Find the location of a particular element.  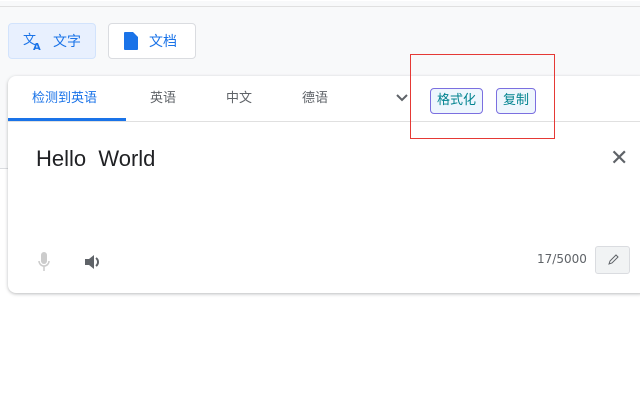

svg-text: A is located at coordinates (37, 46).